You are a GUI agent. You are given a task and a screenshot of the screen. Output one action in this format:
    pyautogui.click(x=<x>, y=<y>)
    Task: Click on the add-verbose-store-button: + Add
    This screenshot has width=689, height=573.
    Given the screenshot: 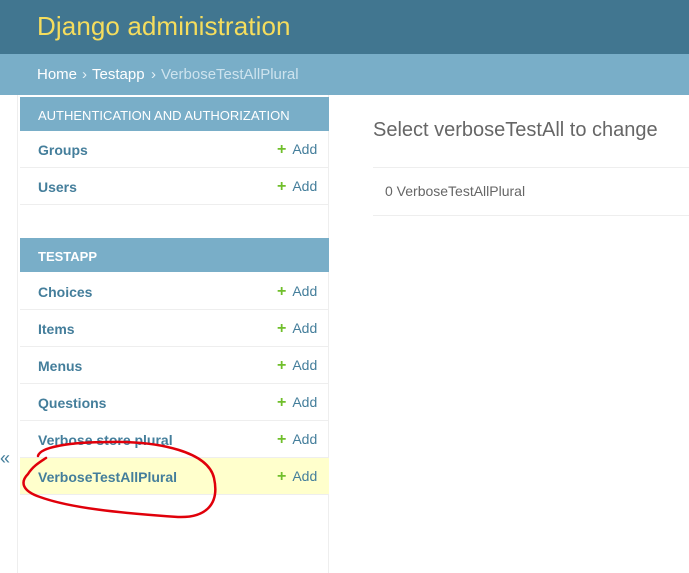 What is the action you would take?
    pyautogui.click(x=297, y=440)
    